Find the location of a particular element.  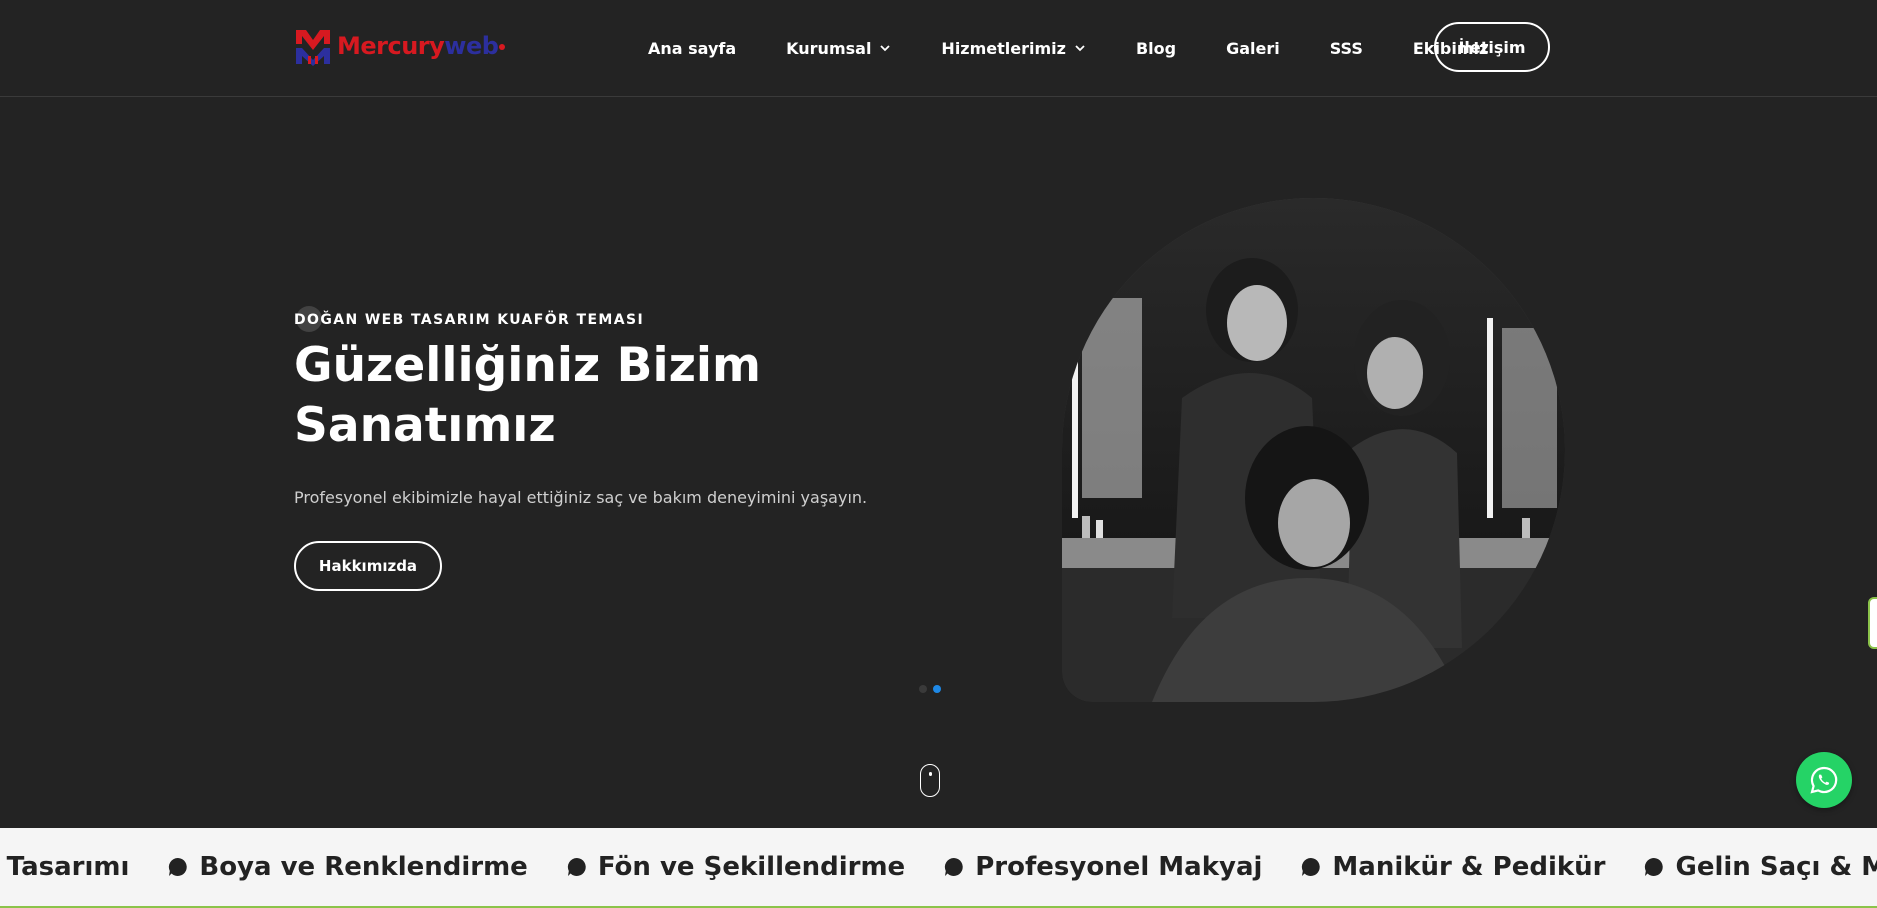

marquee-item: Boya ve Renklendirme is located at coordinates (347, 867).